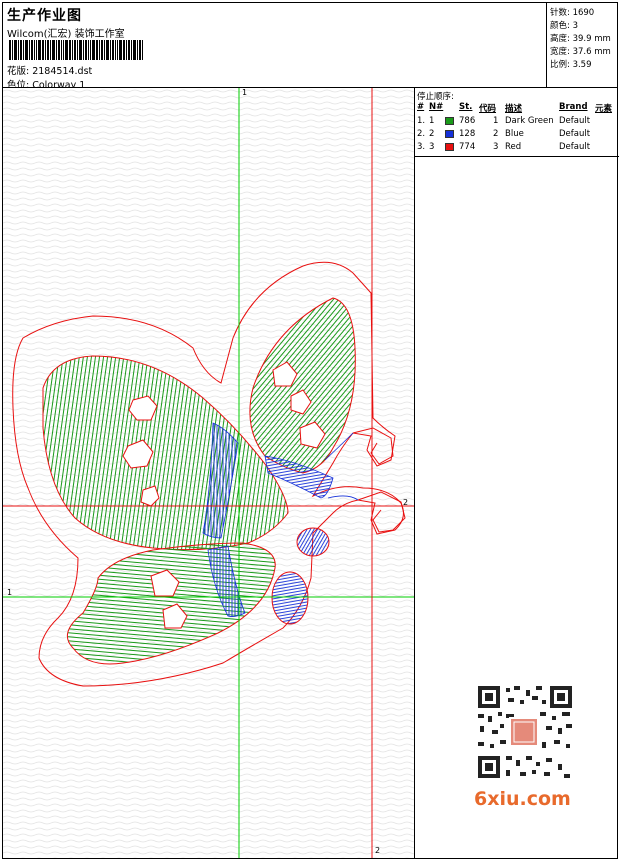 The height and width of the screenshot is (861, 620). I want to click on worksheet-title: 生产作业图, so click(44, 16).